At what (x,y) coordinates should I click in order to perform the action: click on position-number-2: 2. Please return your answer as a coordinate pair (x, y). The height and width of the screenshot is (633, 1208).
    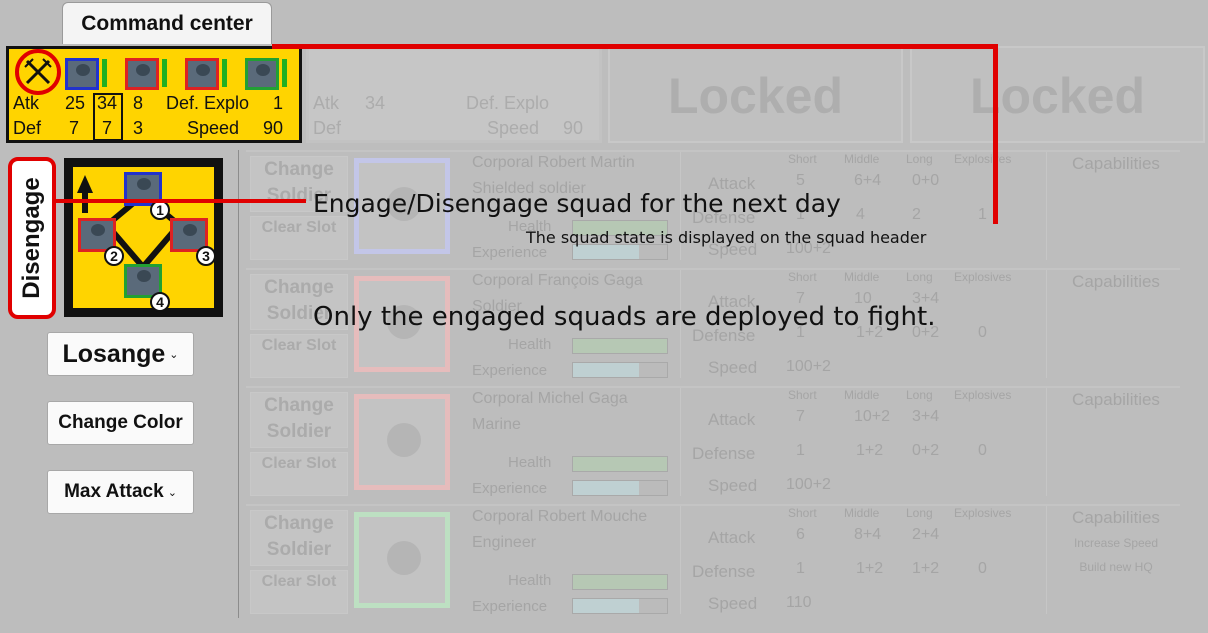
    Looking at the image, I should click on (114, 256).